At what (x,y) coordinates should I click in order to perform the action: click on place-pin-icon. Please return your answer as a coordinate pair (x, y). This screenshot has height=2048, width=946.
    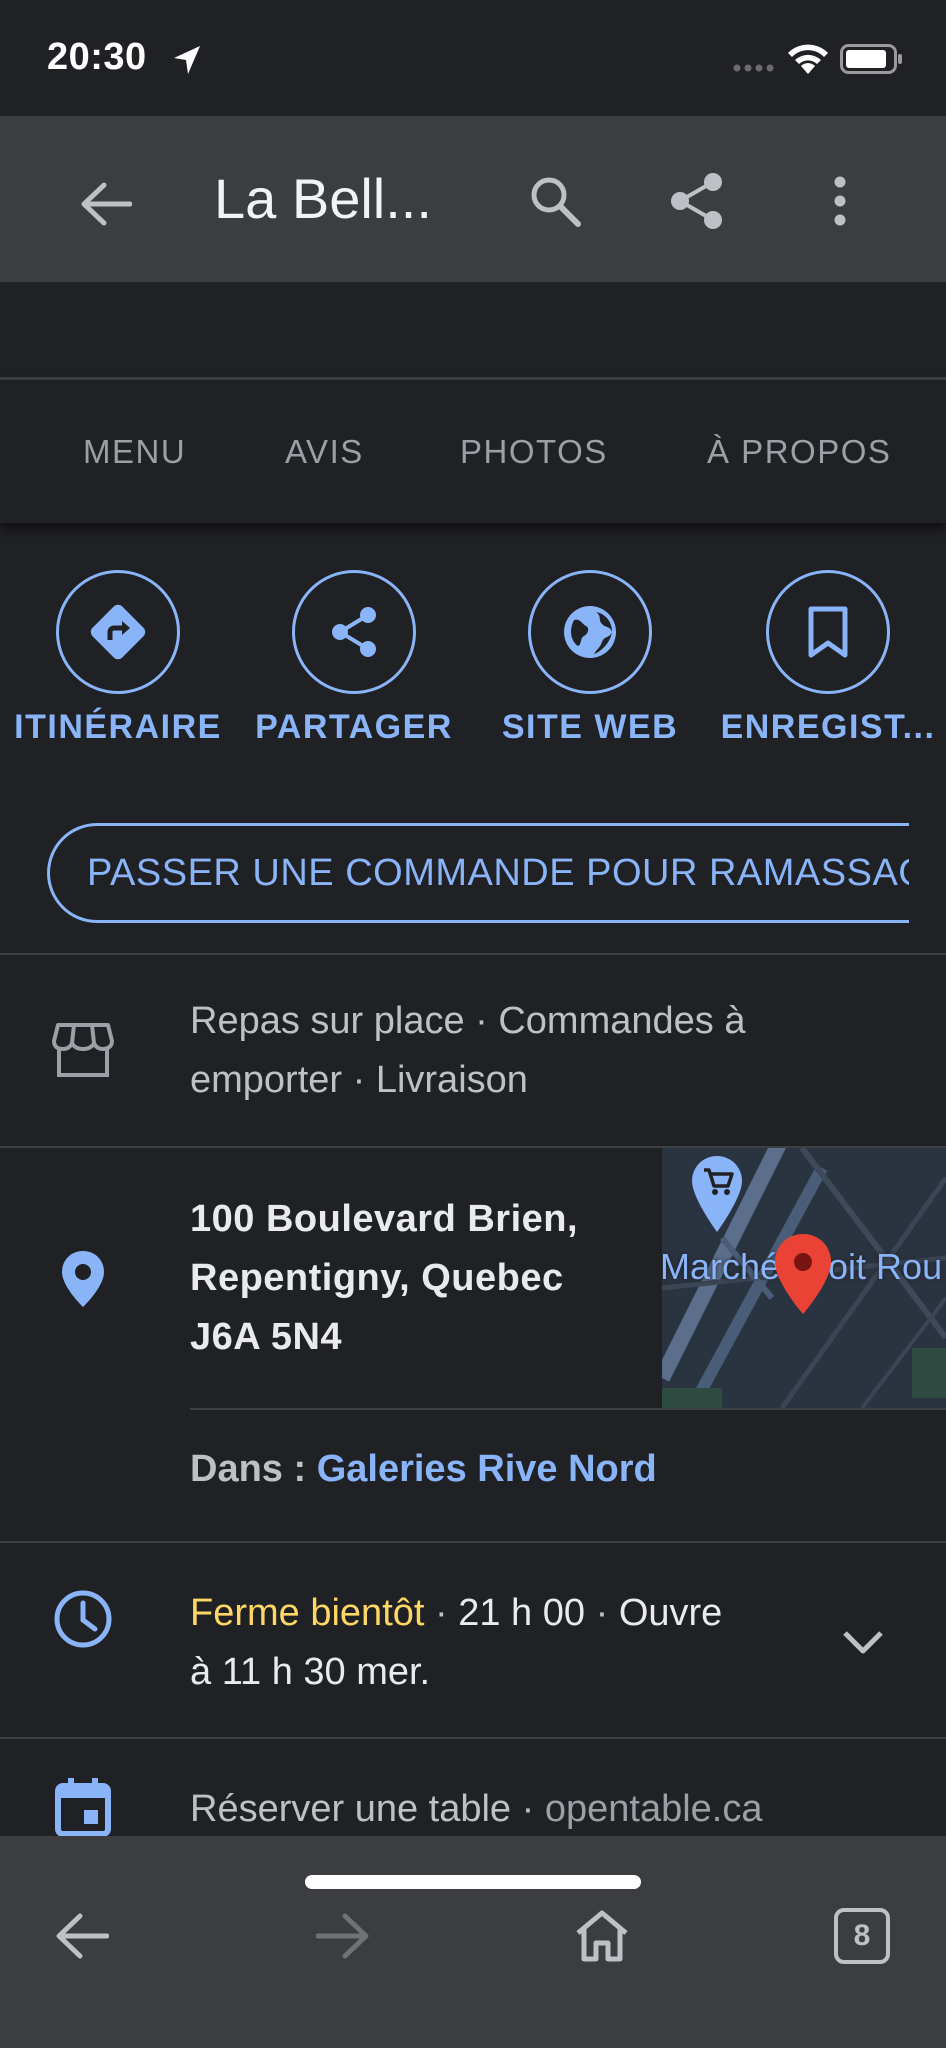
    Looking at the image, I should click on (803, 1274).